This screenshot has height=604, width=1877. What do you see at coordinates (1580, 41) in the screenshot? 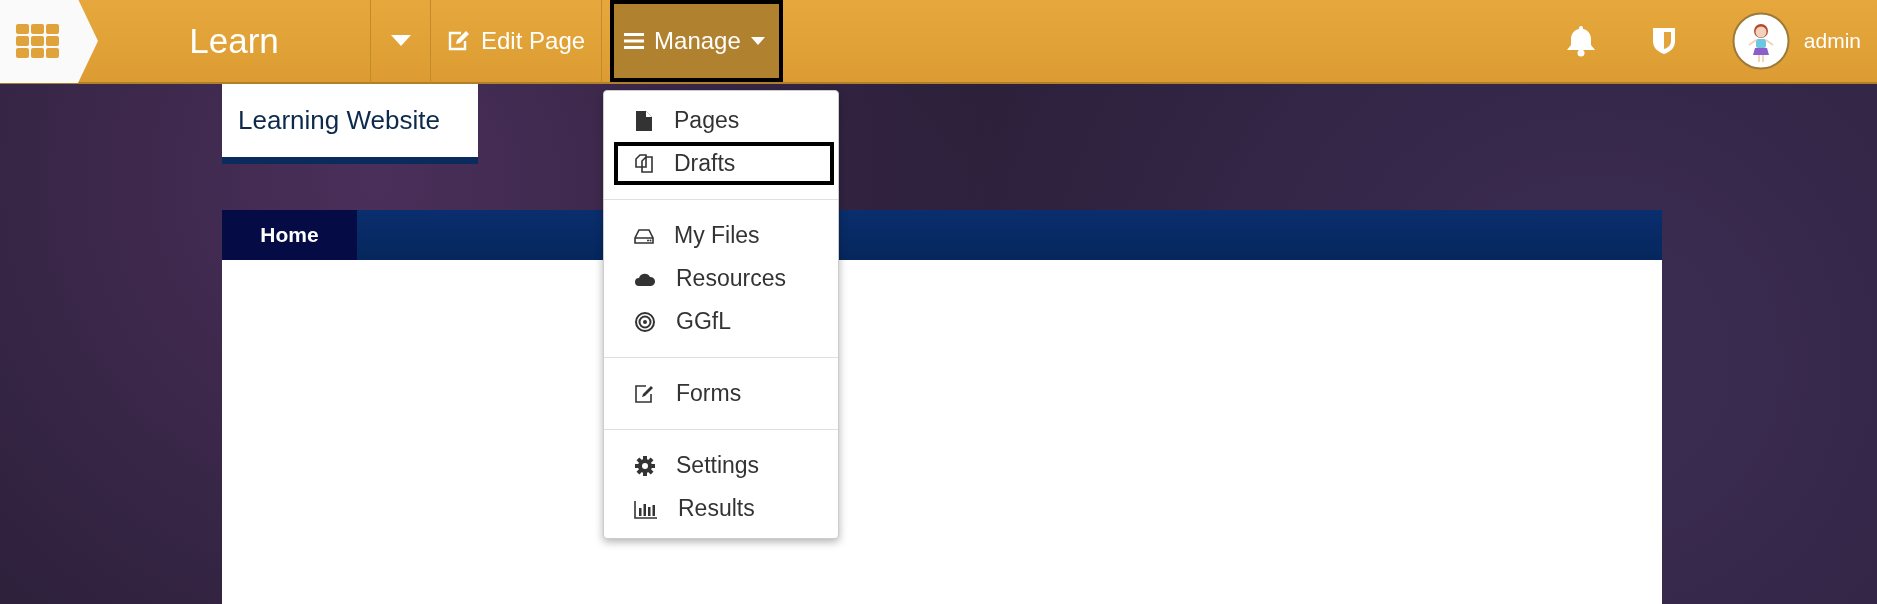
I see `notification-bell-icon` at bounding box center [1580, 41].